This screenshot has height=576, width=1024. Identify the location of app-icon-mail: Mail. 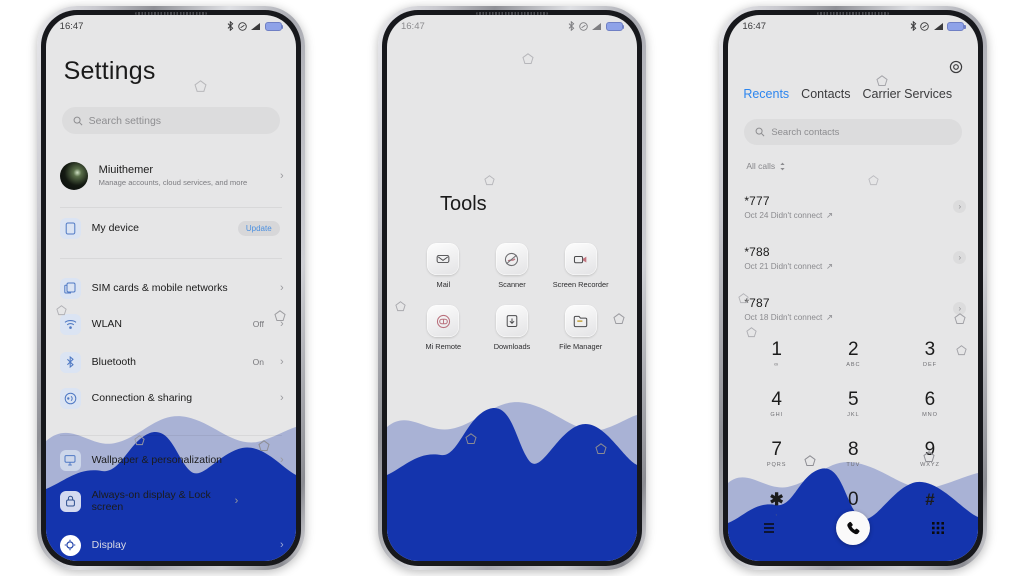
(443, 266).